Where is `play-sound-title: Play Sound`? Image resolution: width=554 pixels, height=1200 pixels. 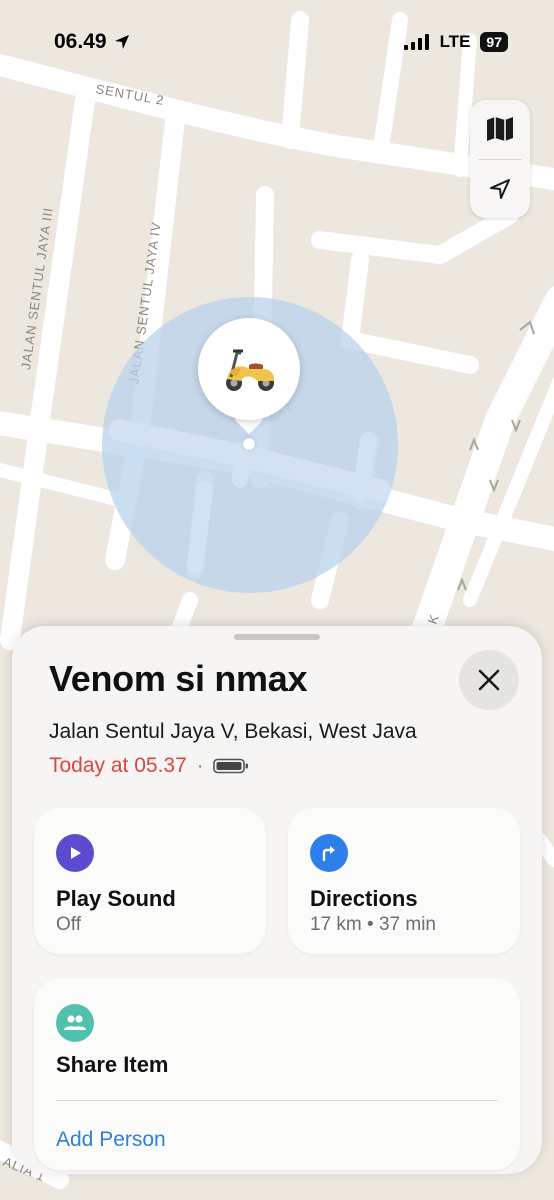
play-sound-title: Play Sound is located at coordinates (116, 898).